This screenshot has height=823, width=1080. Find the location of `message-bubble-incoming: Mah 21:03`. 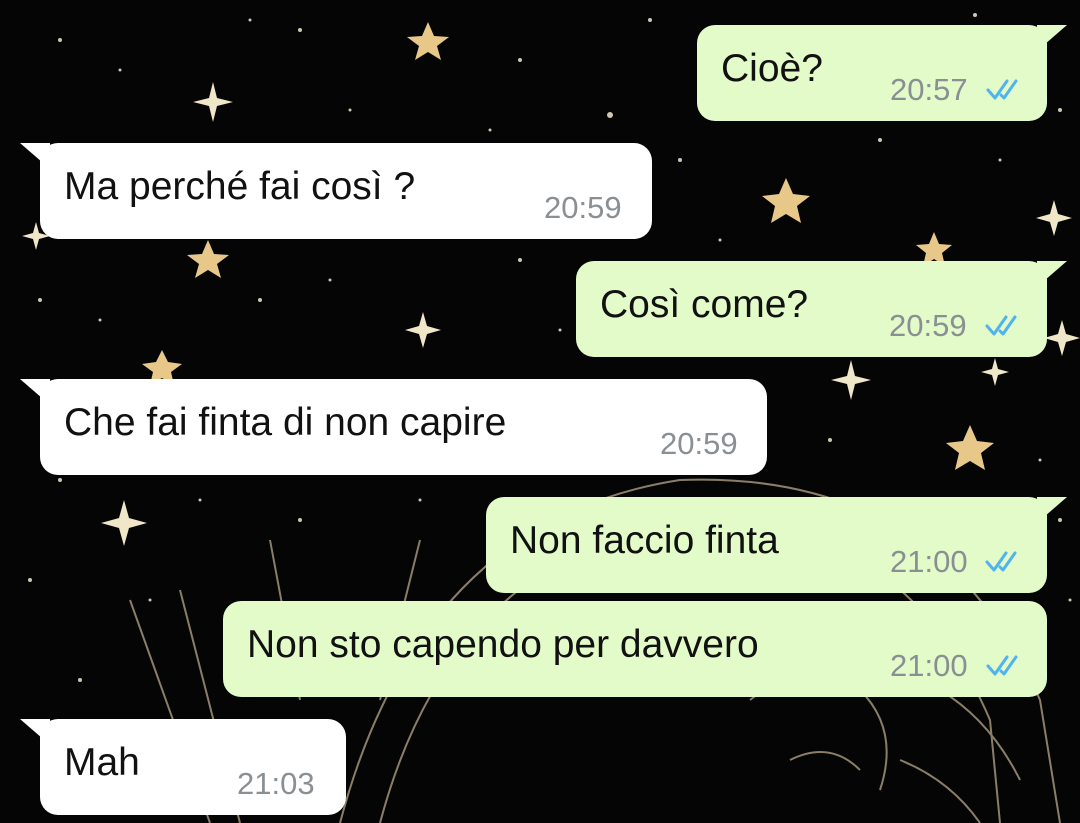

message-bubble-incoming: Mah 21:03 is located at coordinates (183, 767).